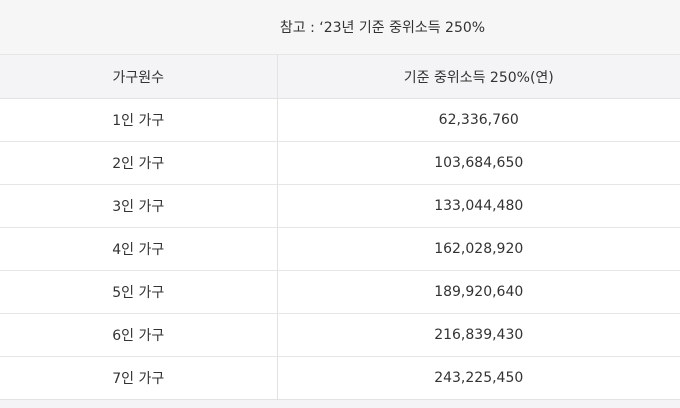  Describe the element at coordinates (478, 249) in the screenshot. I see `median-income-cell: 162,028,920` at that location.